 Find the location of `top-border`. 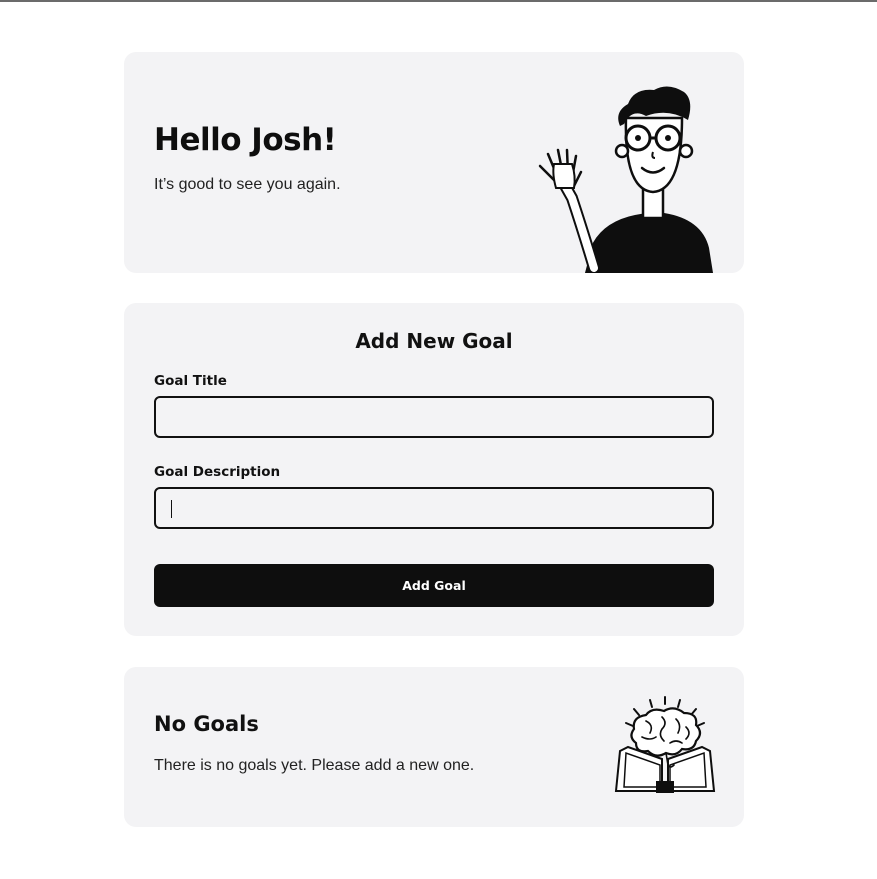

top-border is located at coordinates (438, 1).